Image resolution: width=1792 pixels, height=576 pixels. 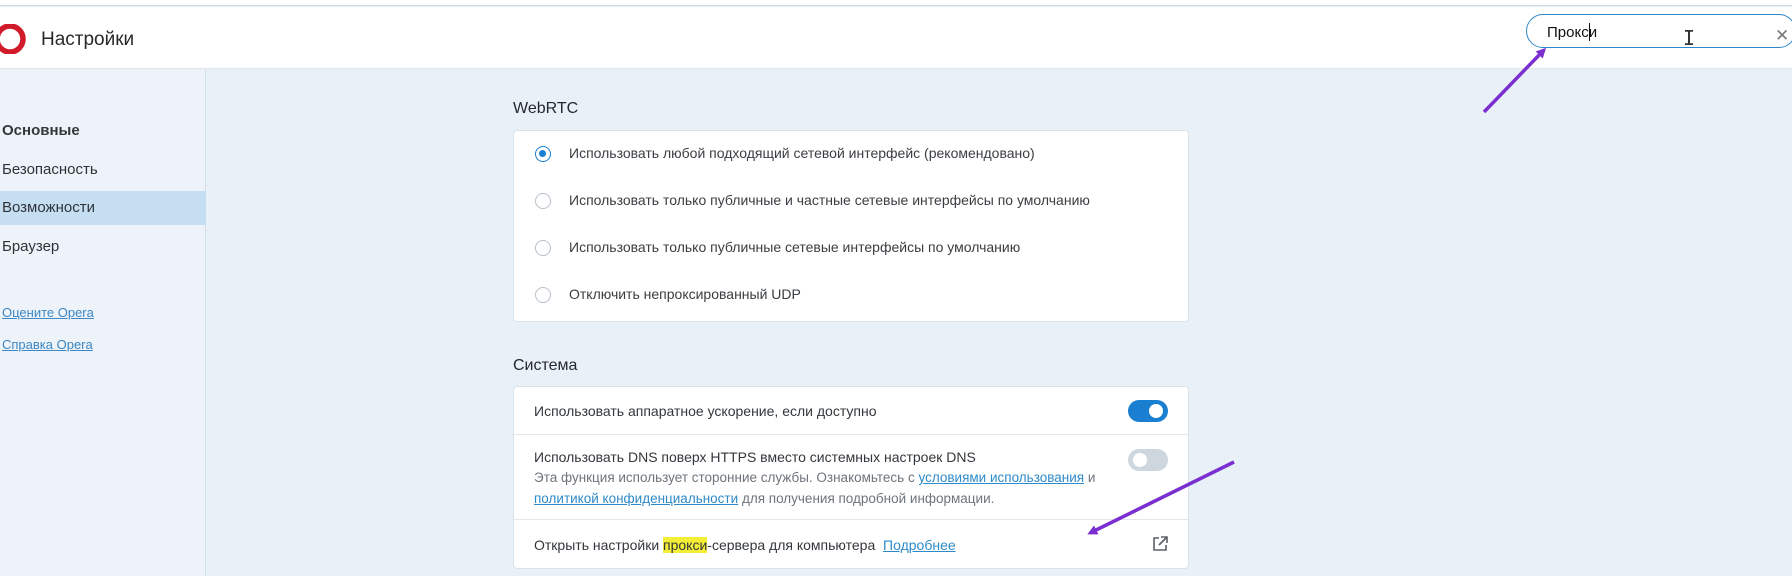 I want to click on page-title: Настройки, so click(x=88, y=39).